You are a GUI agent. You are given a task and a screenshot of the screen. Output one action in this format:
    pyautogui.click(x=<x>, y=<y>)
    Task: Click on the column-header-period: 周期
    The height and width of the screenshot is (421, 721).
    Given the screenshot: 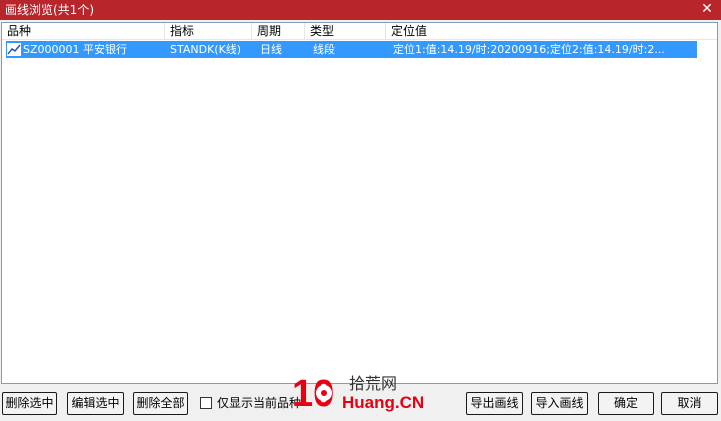 What is the action you would take?
    pyautogui.click(x=278, y=31)
    